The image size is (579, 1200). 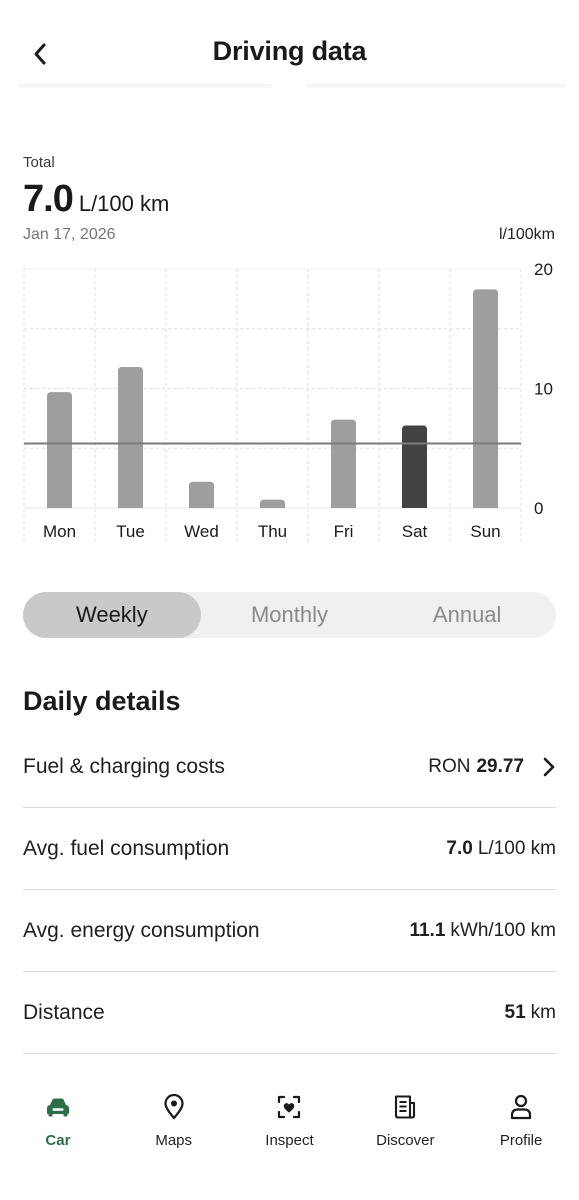 I want to click on chevron-right-icon, so click(x=549, y=767).